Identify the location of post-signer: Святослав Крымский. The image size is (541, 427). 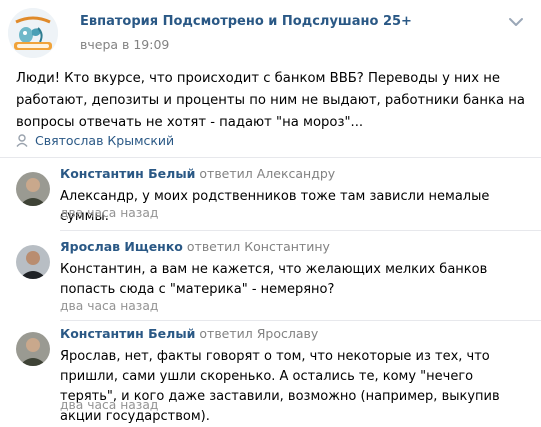
(95, 143).